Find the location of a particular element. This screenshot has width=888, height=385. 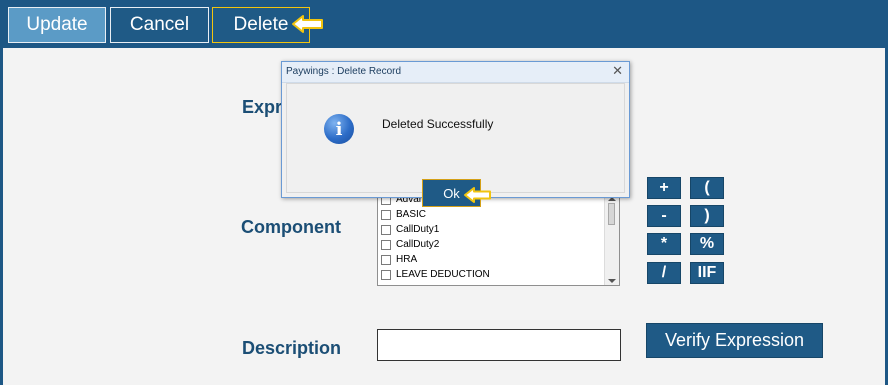

multiply-operator-button: * is located at coordinates (664, 244).